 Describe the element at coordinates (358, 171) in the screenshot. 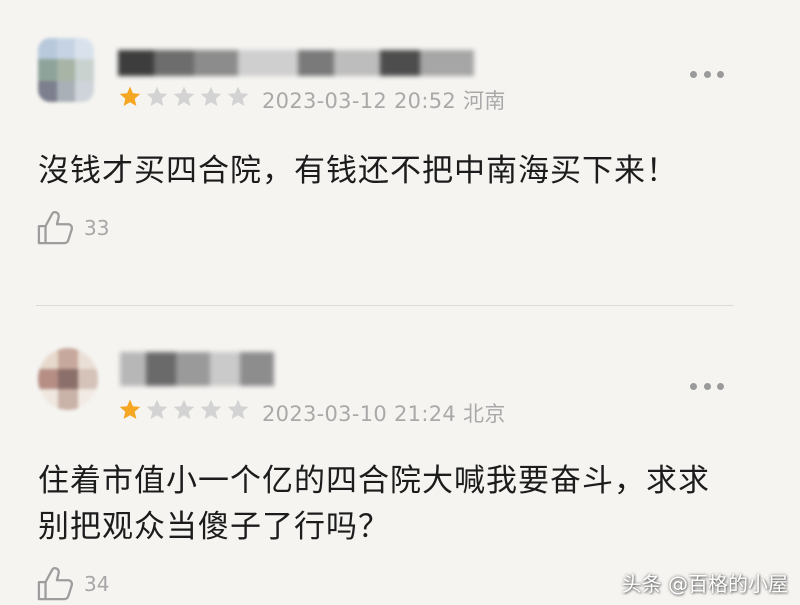

I see `comment-text: 沒钱才买四合院，有钱还不把中南海买下来！` at that location.